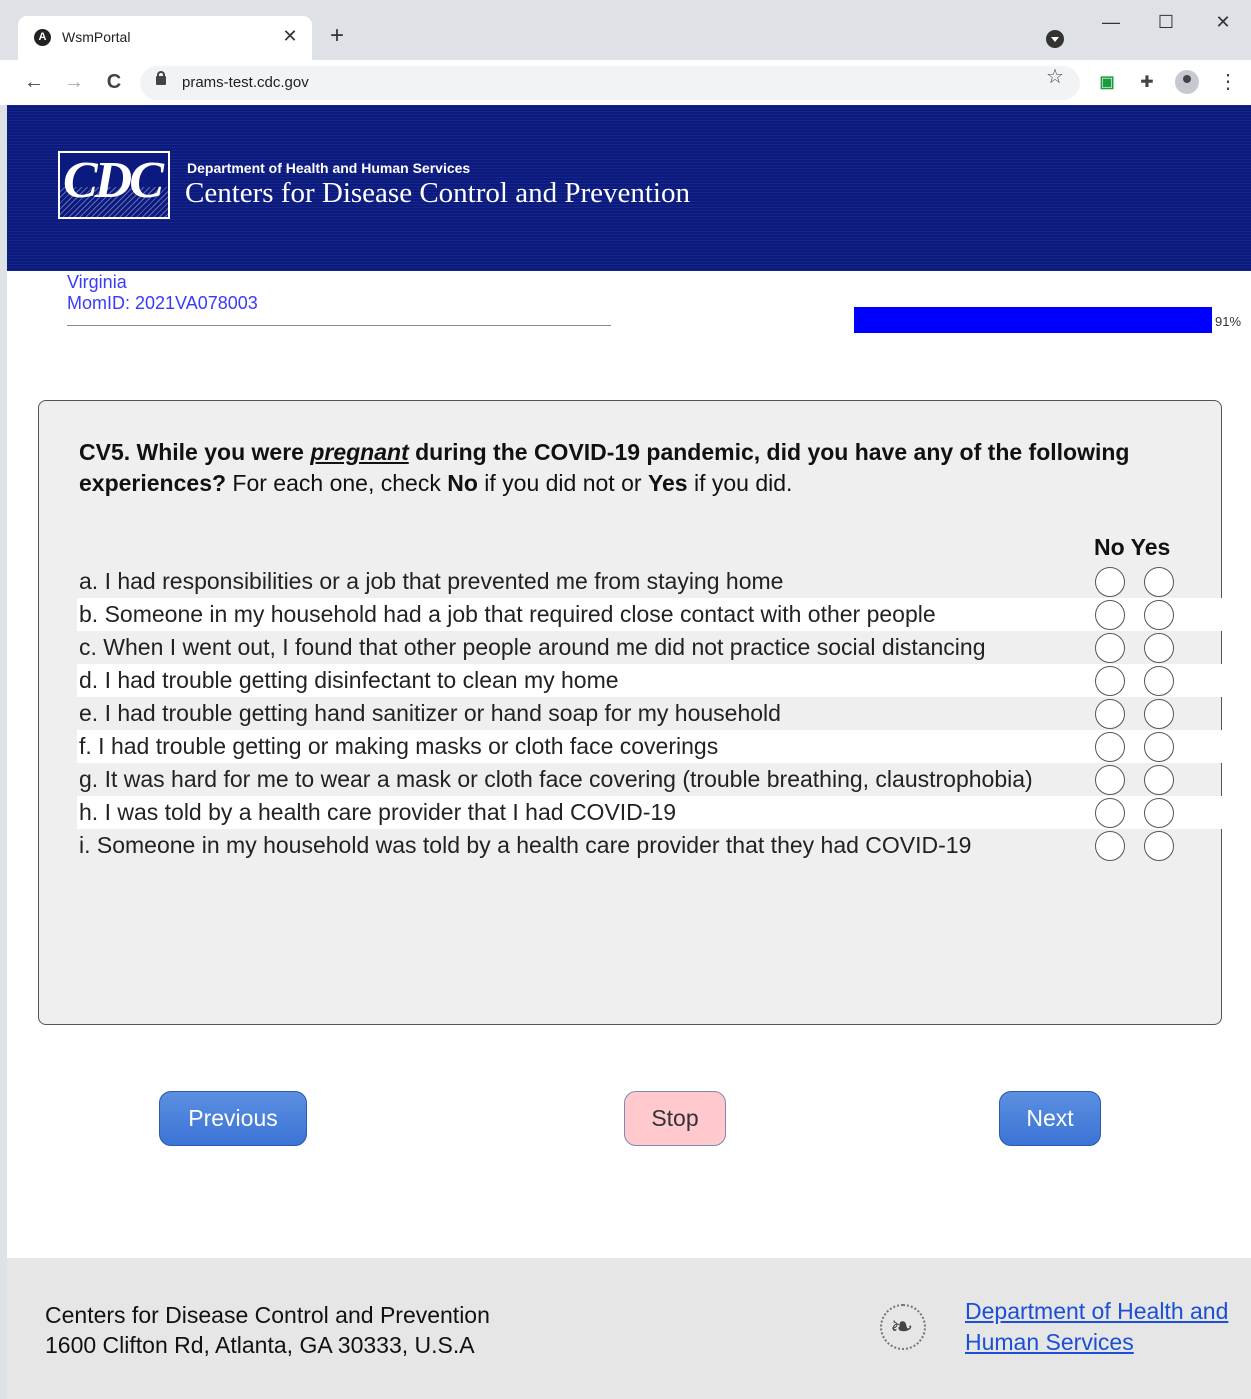  I want to click on question-emphasis: pregnant, so click(359, 452).